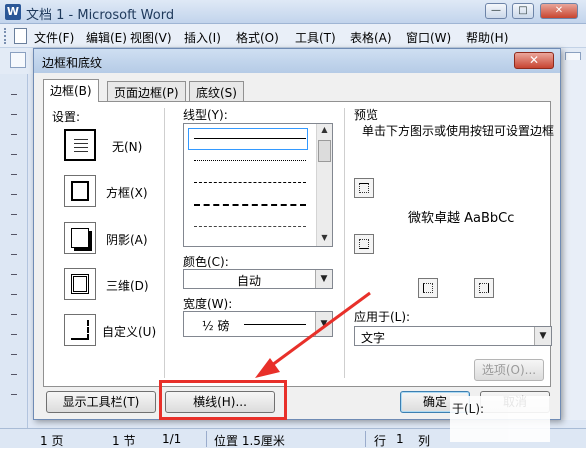  I want to click on tab-borders: 边框(B), so click(71, 90).